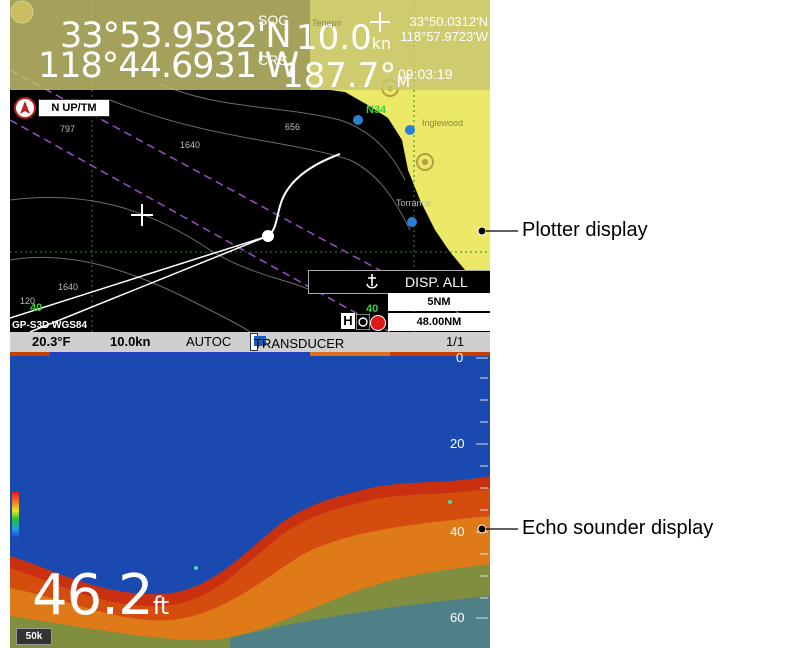  Describe the element at coordinates (585, 230) in the screenshot. I see `plotter-display-callout: Plotter display` at that location.